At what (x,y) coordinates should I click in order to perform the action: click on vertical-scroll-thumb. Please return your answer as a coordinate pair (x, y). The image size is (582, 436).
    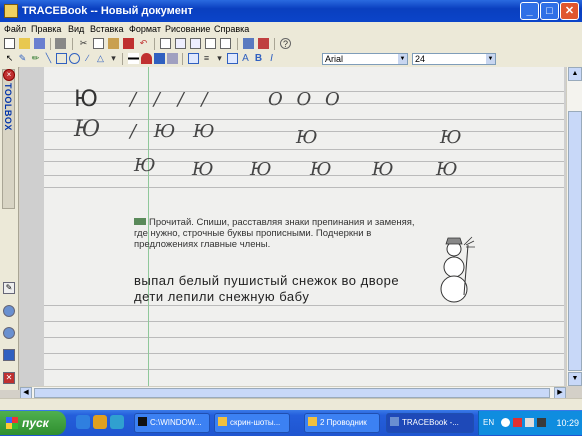
    Looking at the image, I should click on (575, 241).